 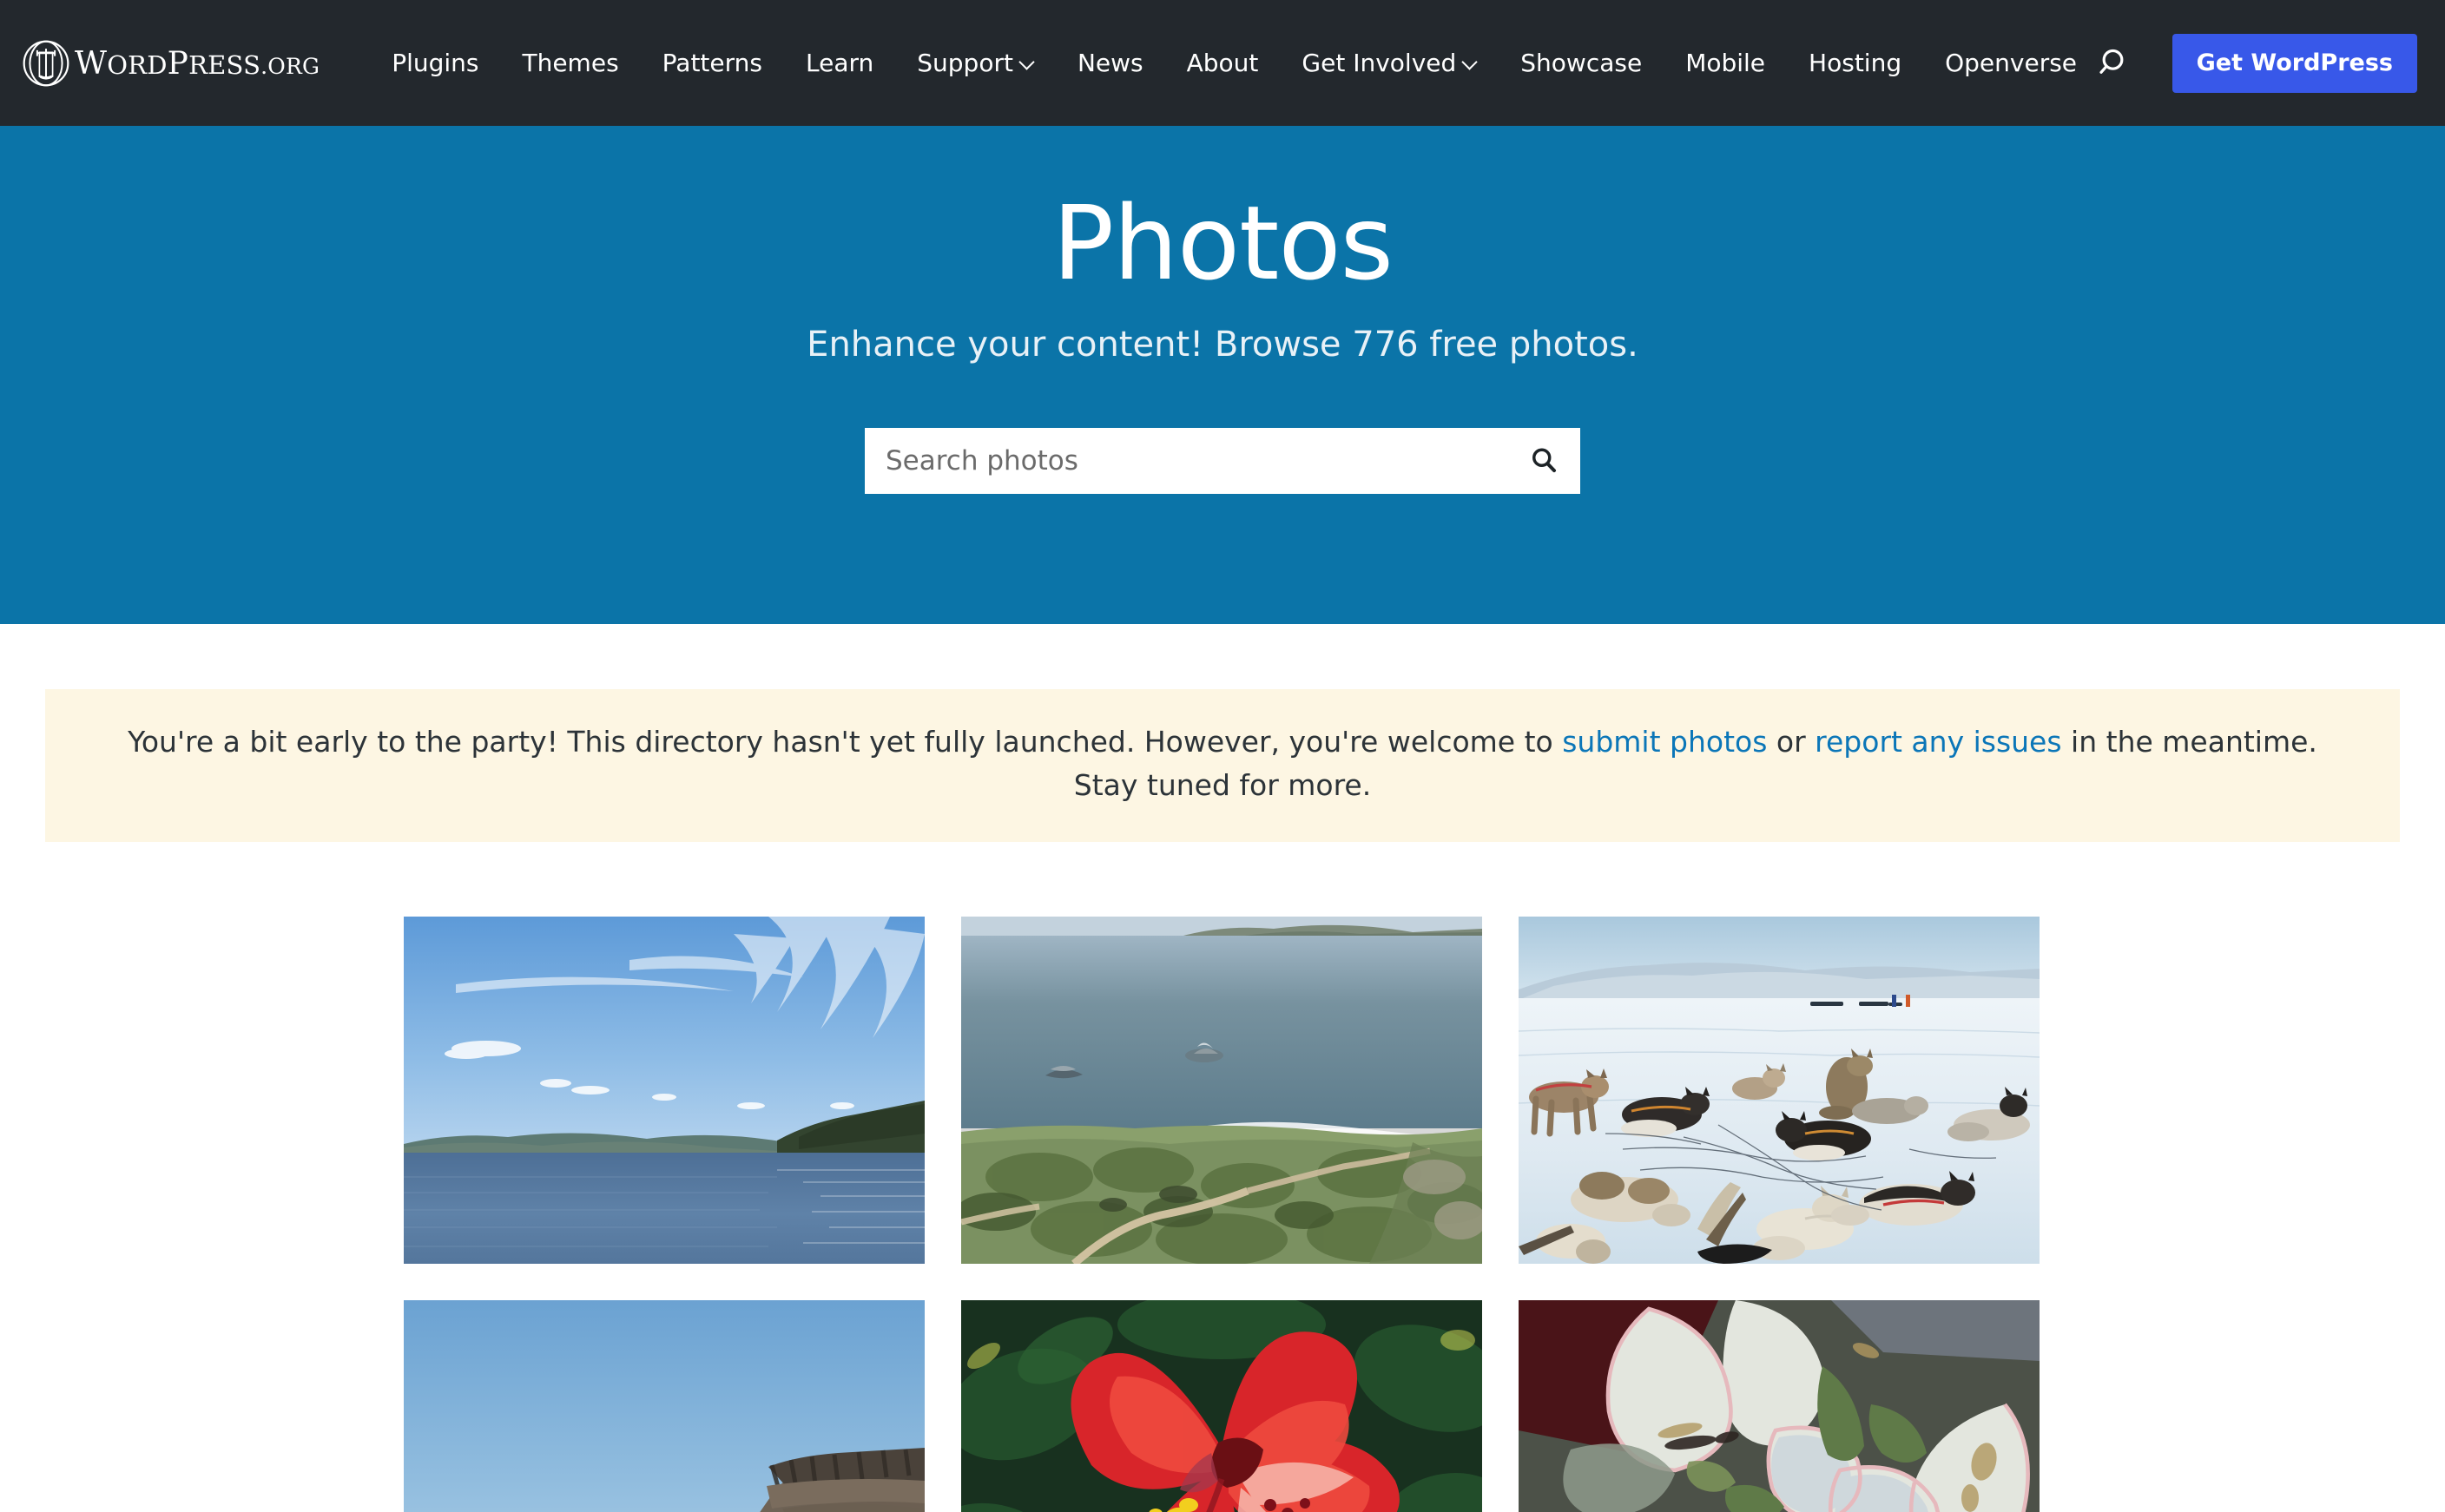 I want to click on nav-label: Plugins, so click(x=436, y=62).